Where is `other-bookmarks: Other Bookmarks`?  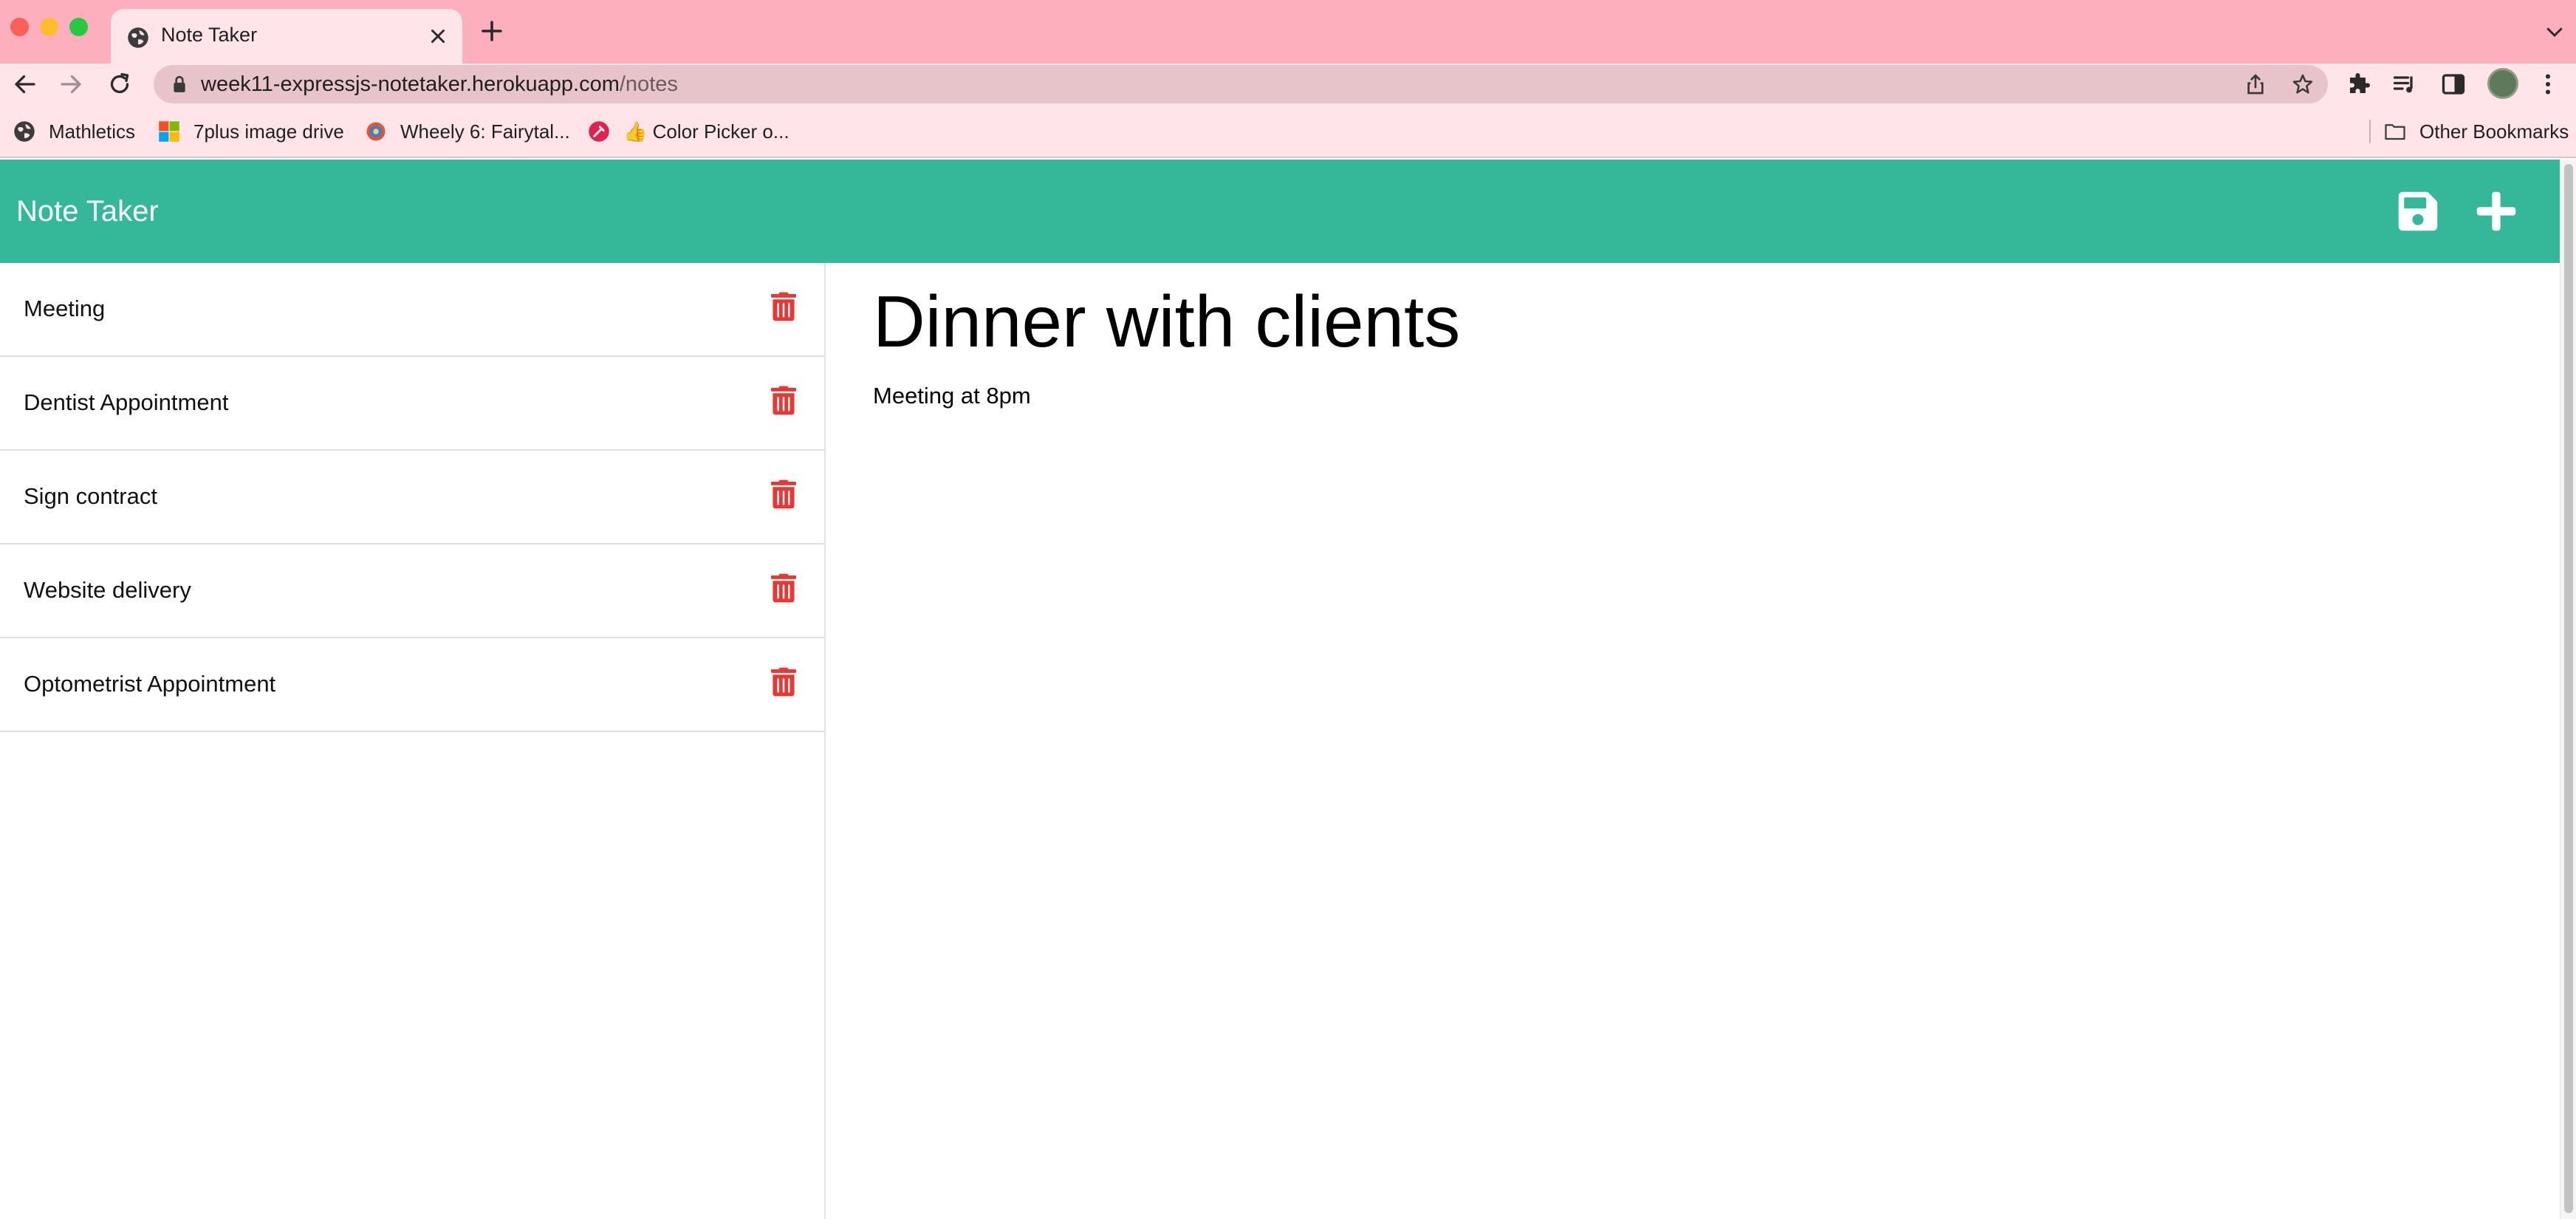 other-bookmarks: Other Bookmarks is located at coordinates (2476, 131).